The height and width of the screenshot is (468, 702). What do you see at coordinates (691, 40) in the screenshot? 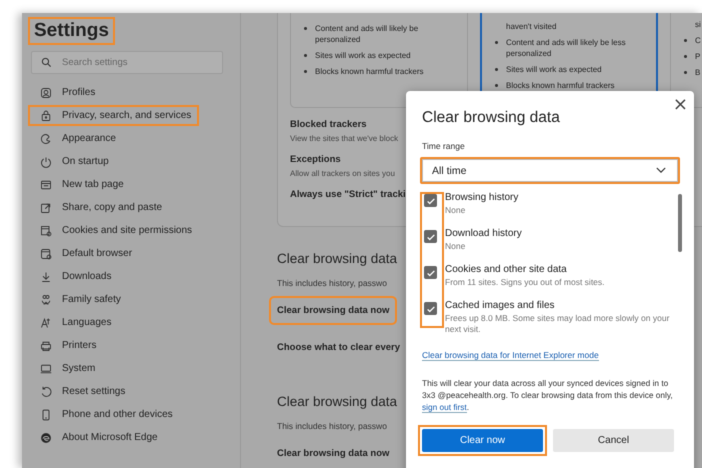
I see `card-bullet-text: C` at bounding box center [691, 40].